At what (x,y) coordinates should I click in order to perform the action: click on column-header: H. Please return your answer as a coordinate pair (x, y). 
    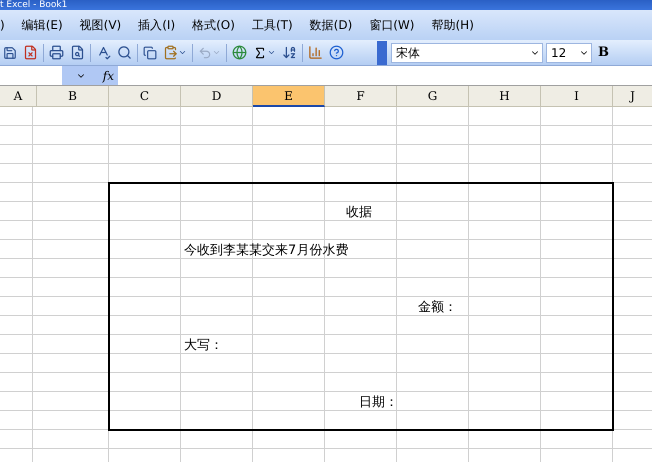
    Looking at the image, I should click on (505, 96).